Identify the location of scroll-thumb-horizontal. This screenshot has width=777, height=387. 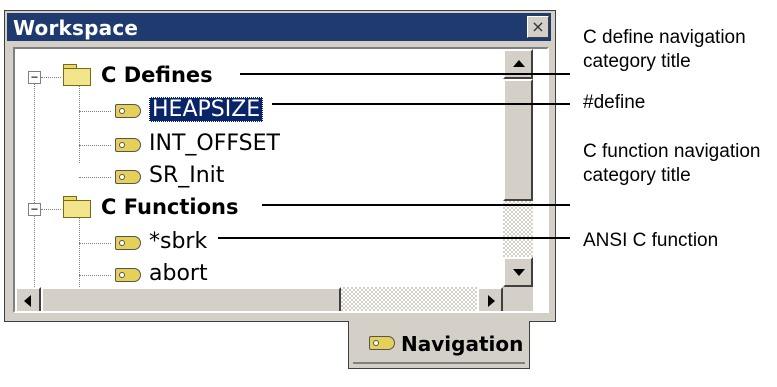
(191, 299).